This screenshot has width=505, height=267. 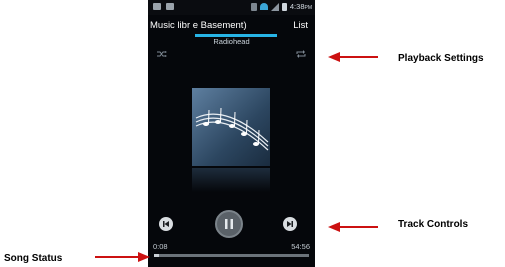 I want to click on album-art, so click(x=231, y=127).